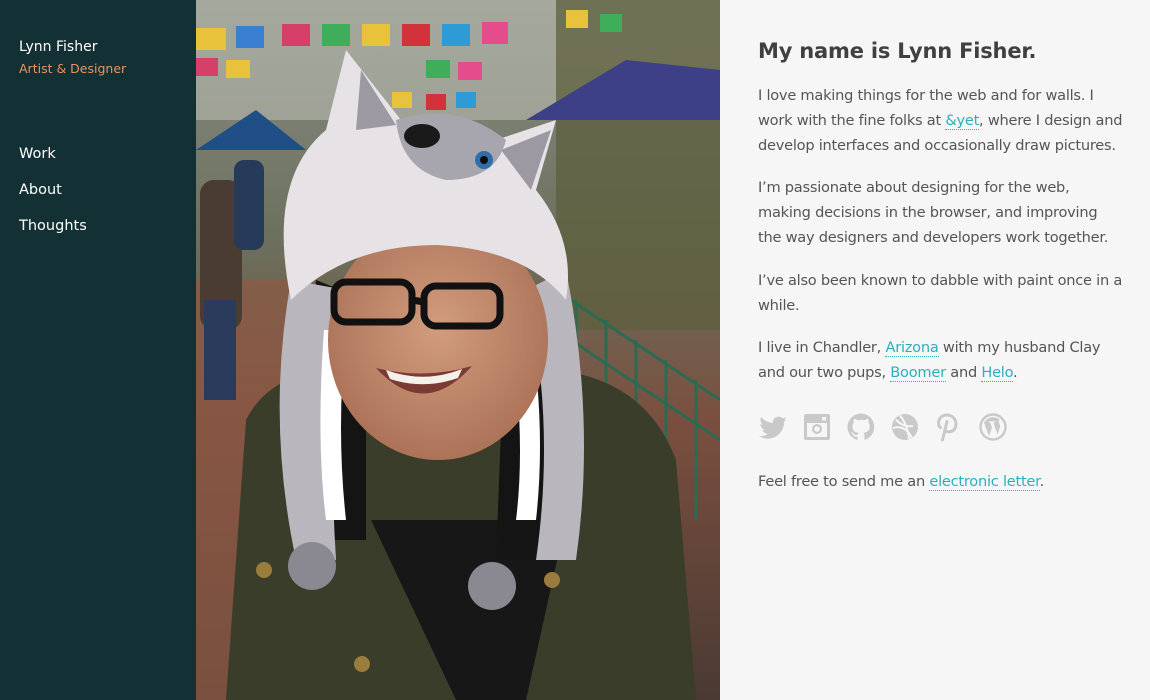 This screenshot has width=1150, height=700. I want to click on nav-item-about: About, so click(107, 197).